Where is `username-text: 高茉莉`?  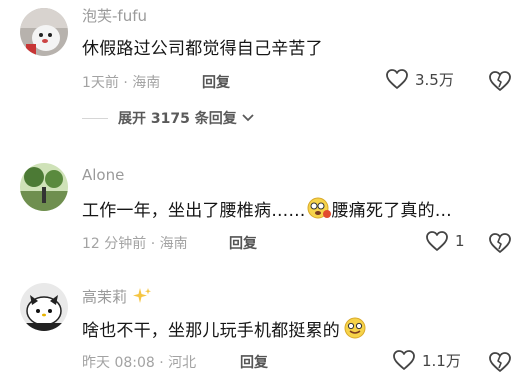
username-text: 高茉莉 is located at coordinates (105, 297).